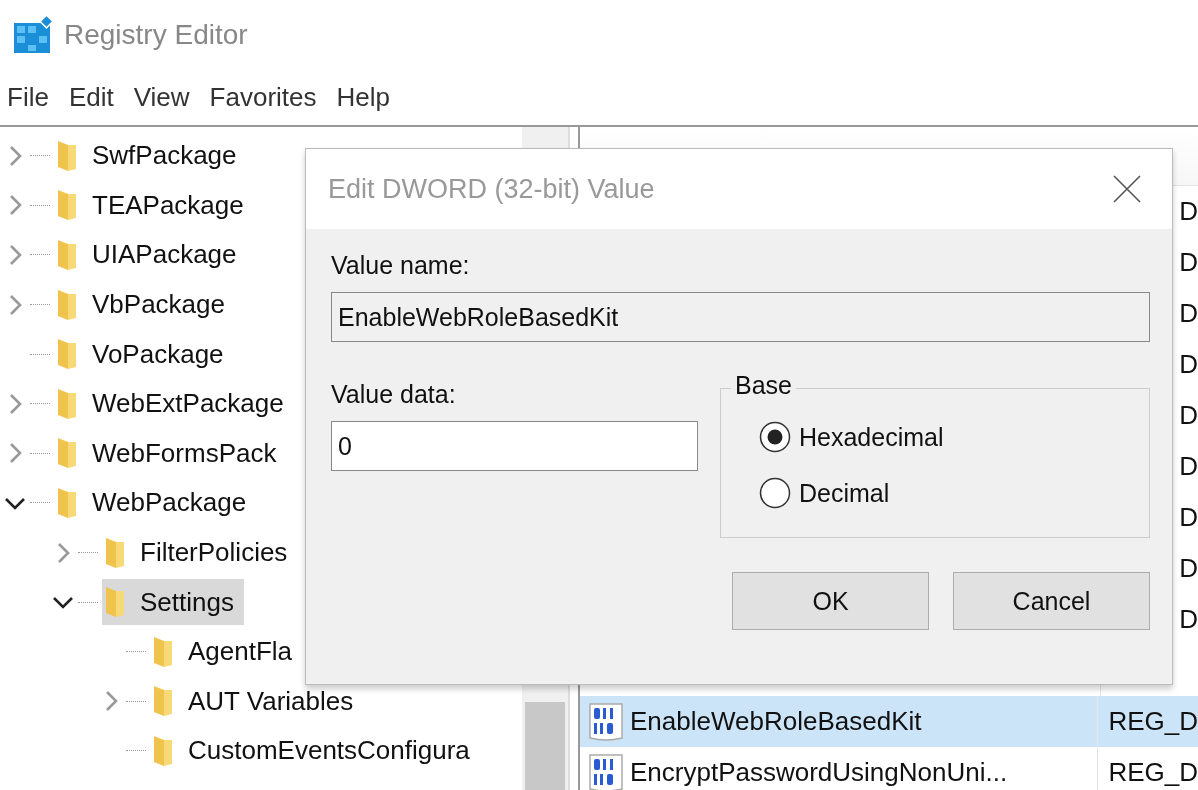  What do you see at coordinates (315, 750) in the screenshot?
I see `tree-item: CustomEventsConfigura` at bounding box center [315, 750].